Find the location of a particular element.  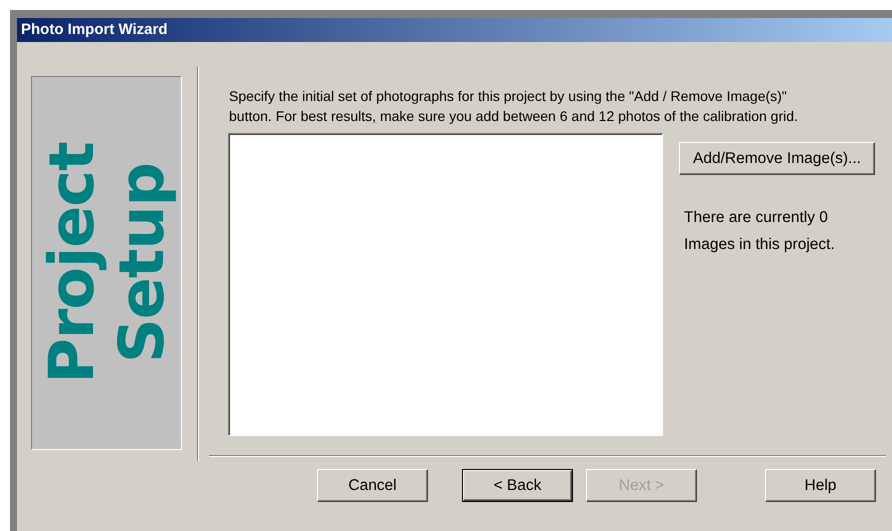

status-text: There are currently 0 is located at coordinates (756, 218).